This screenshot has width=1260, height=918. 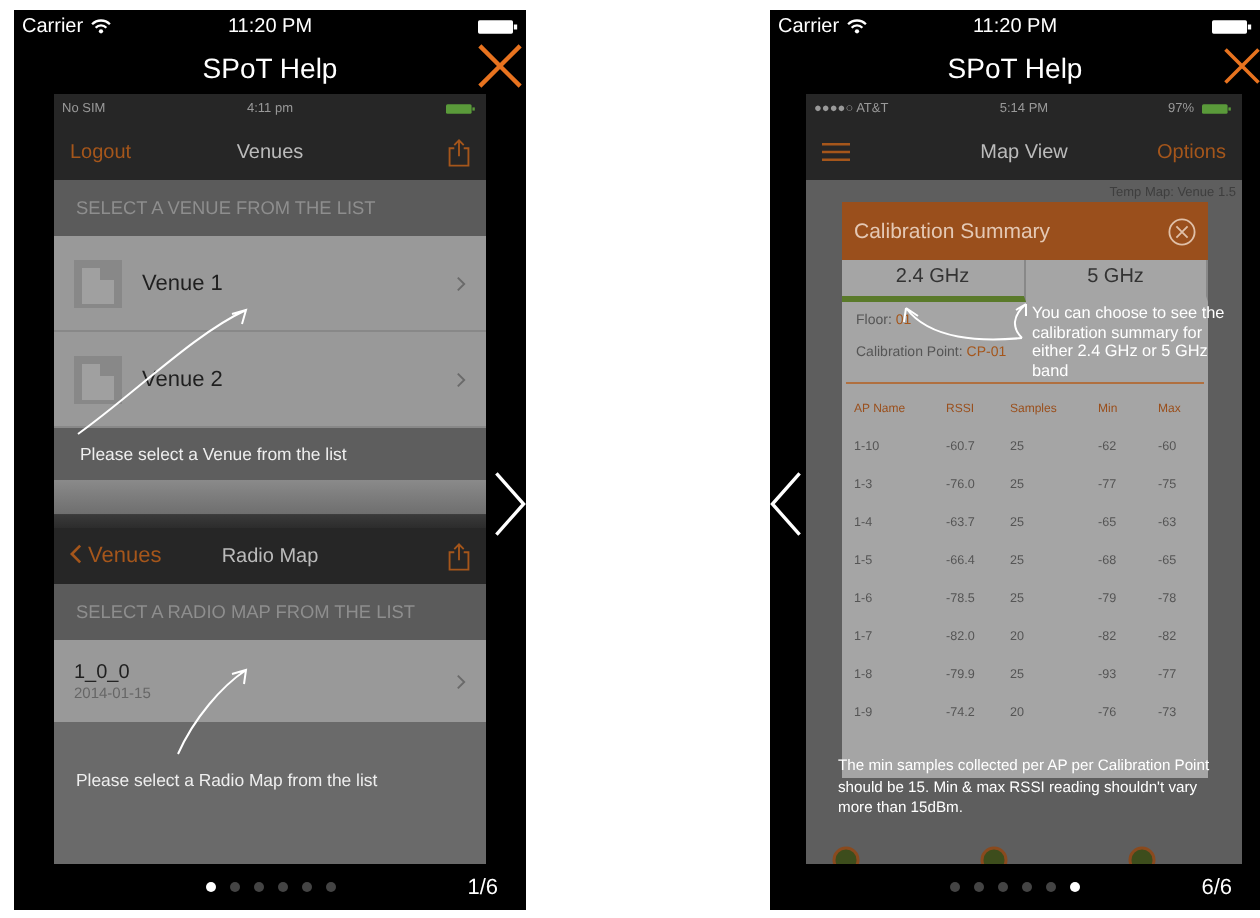 What do you see at coordinates (933, 281) in the screenshot?
I see `band-tab: 2.4 GHz` at bounding box center [933, 281].